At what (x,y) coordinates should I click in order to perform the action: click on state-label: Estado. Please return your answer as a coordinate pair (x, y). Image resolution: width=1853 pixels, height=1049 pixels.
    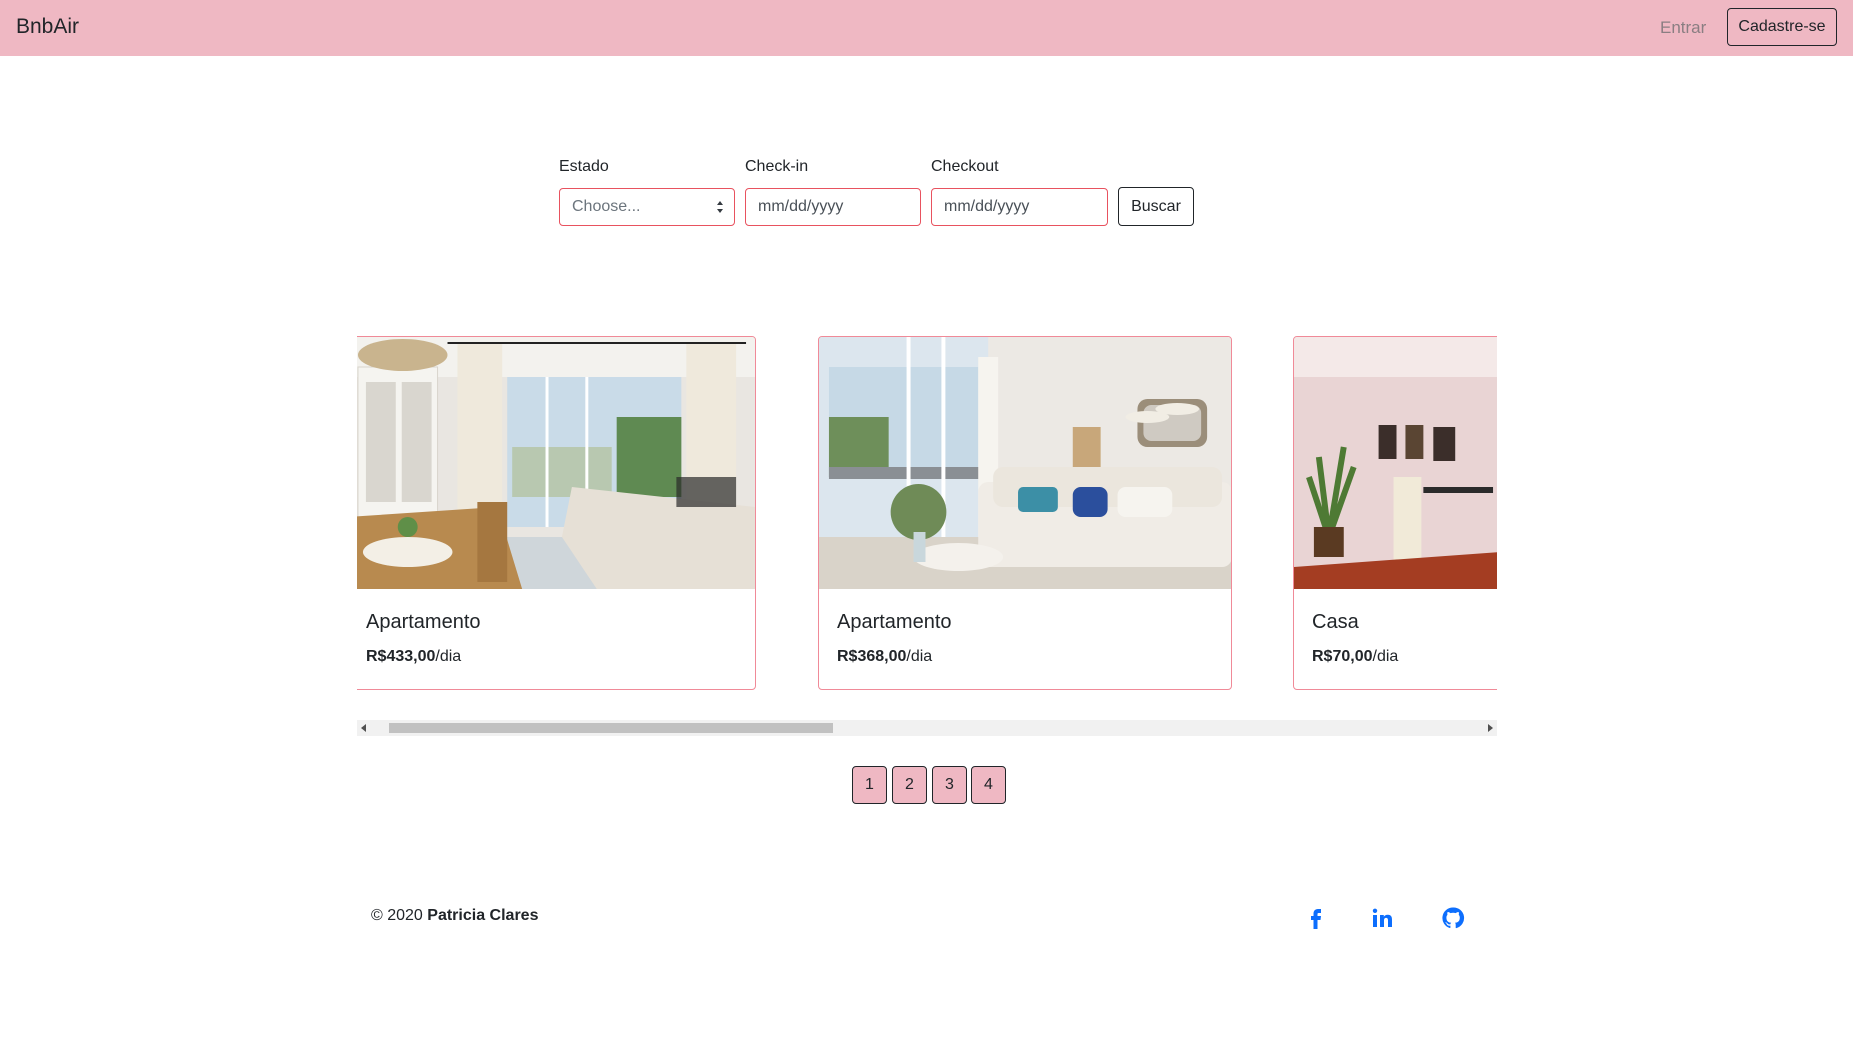
    Looking at the image, I should click on (584, 166).